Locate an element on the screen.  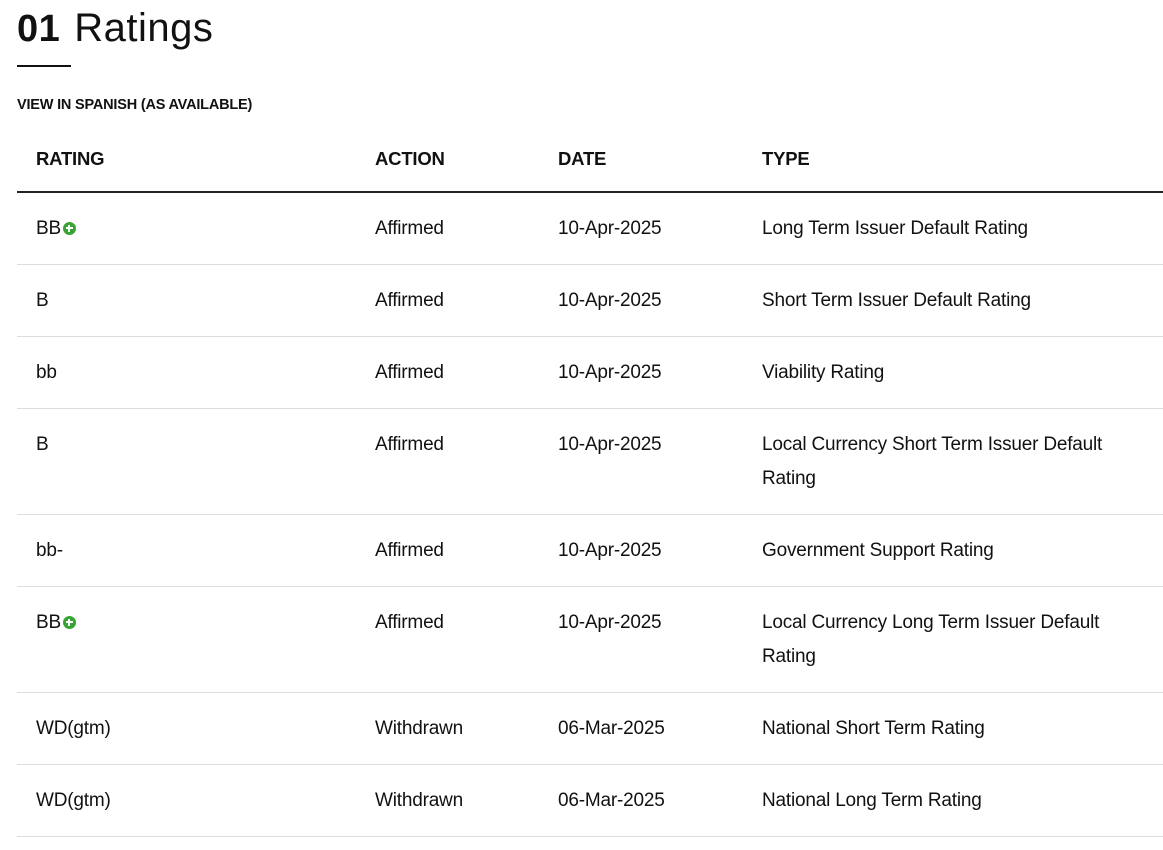
type-cell: National Long Term Rating is located at coordinates (872, 800).